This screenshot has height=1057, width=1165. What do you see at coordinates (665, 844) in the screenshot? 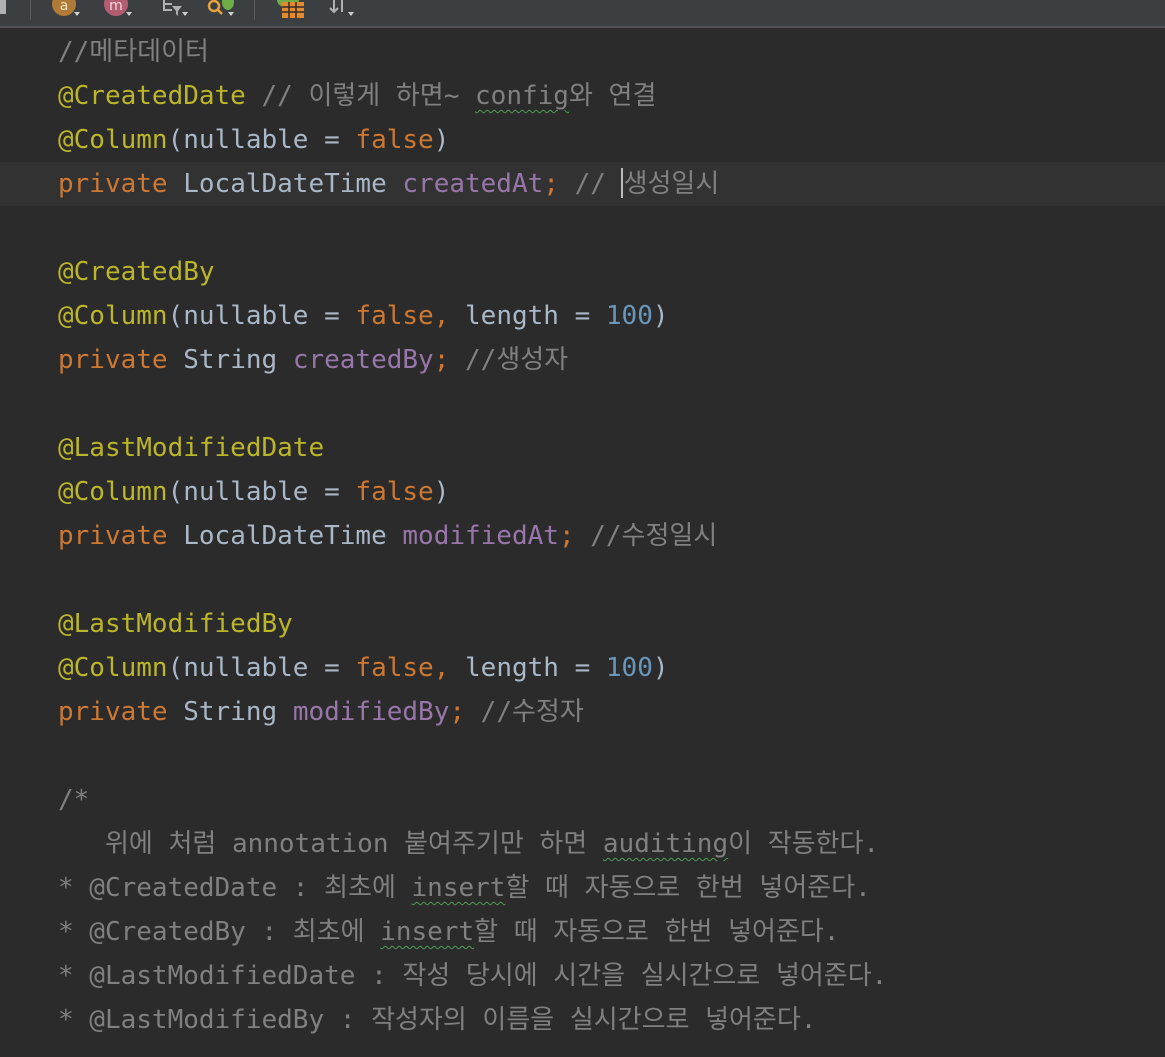
I see `spelling-warning: auditing` at bounding box center [665, 844].